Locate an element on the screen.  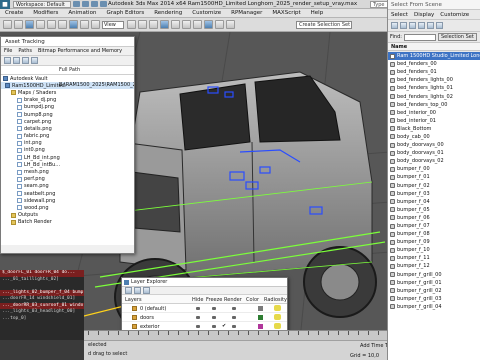
asset-menu-file: File is located at coordinates (8, 51).